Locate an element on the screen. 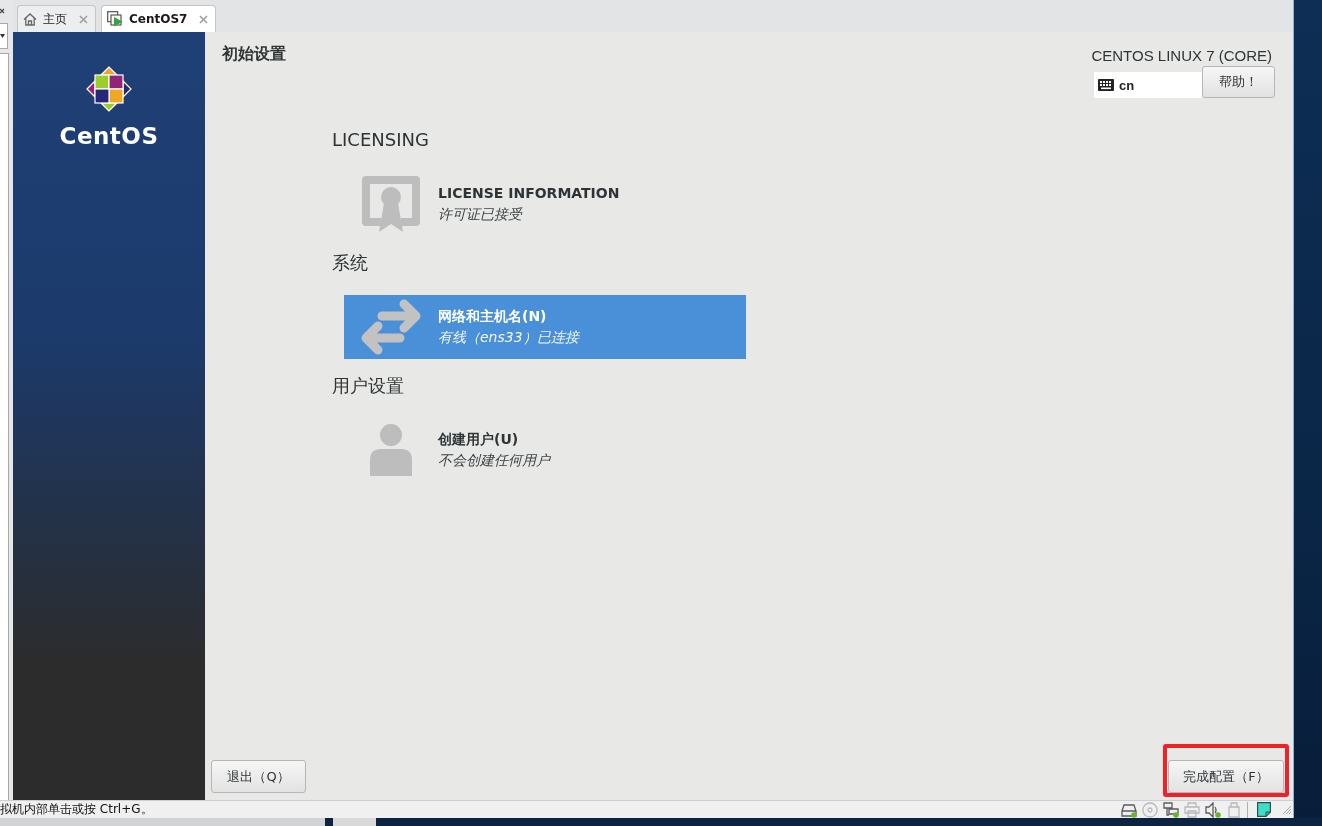 The height and width of the screenshot is (826, 1322). resize-grip-icon is located at coordinates (1287, 809).